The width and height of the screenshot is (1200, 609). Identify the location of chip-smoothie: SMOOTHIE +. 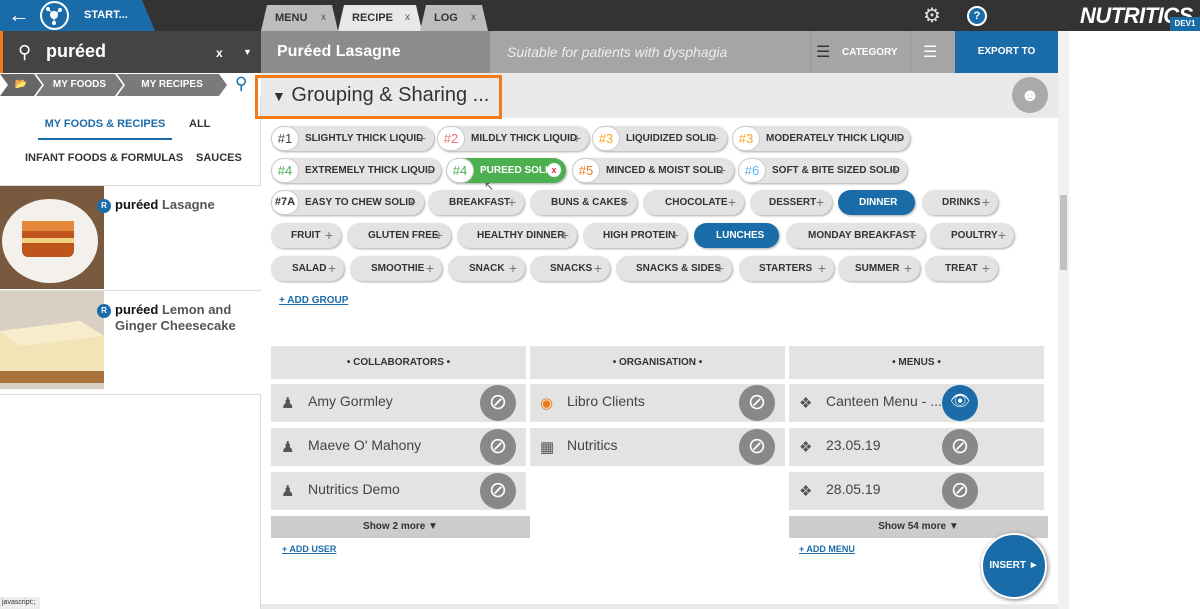
(396, 268).